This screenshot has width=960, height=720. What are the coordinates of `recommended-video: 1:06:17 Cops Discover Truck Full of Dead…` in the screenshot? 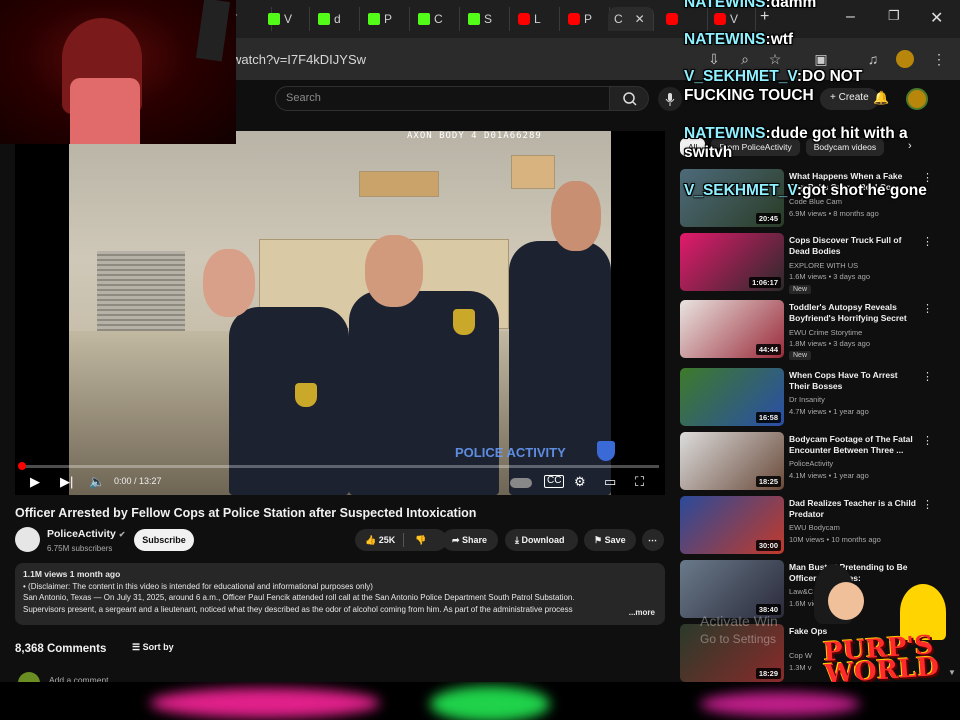 It's located at (810, 263).